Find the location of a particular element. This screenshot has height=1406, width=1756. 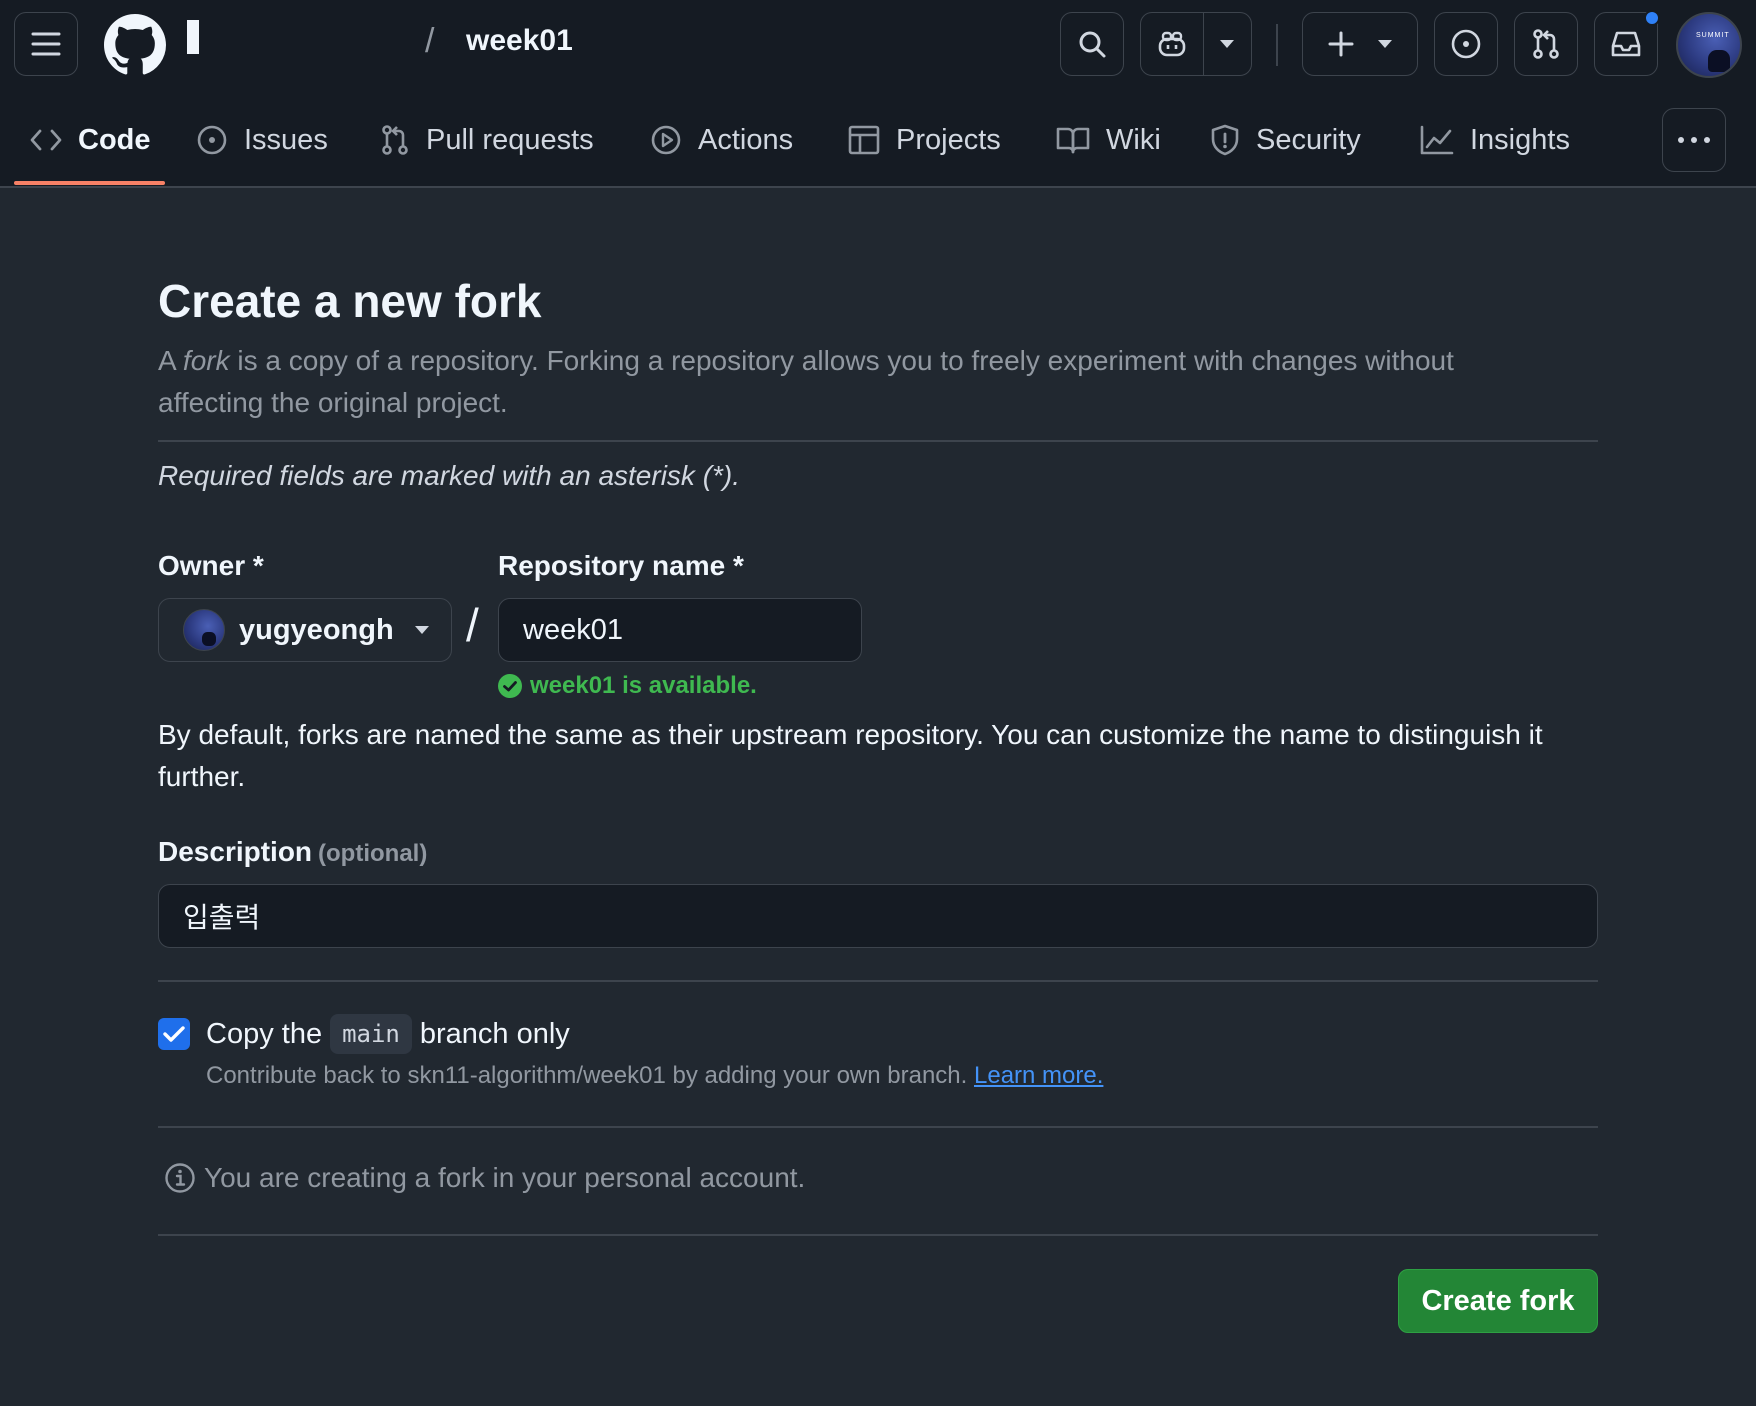

search-icon is located at coordinates (1092, 44).